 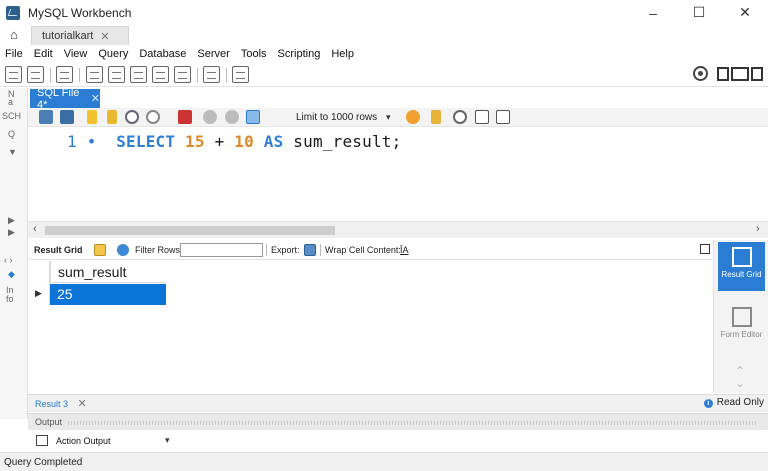 I want to click on toggle-error-icon, so click(x=185, y=117).